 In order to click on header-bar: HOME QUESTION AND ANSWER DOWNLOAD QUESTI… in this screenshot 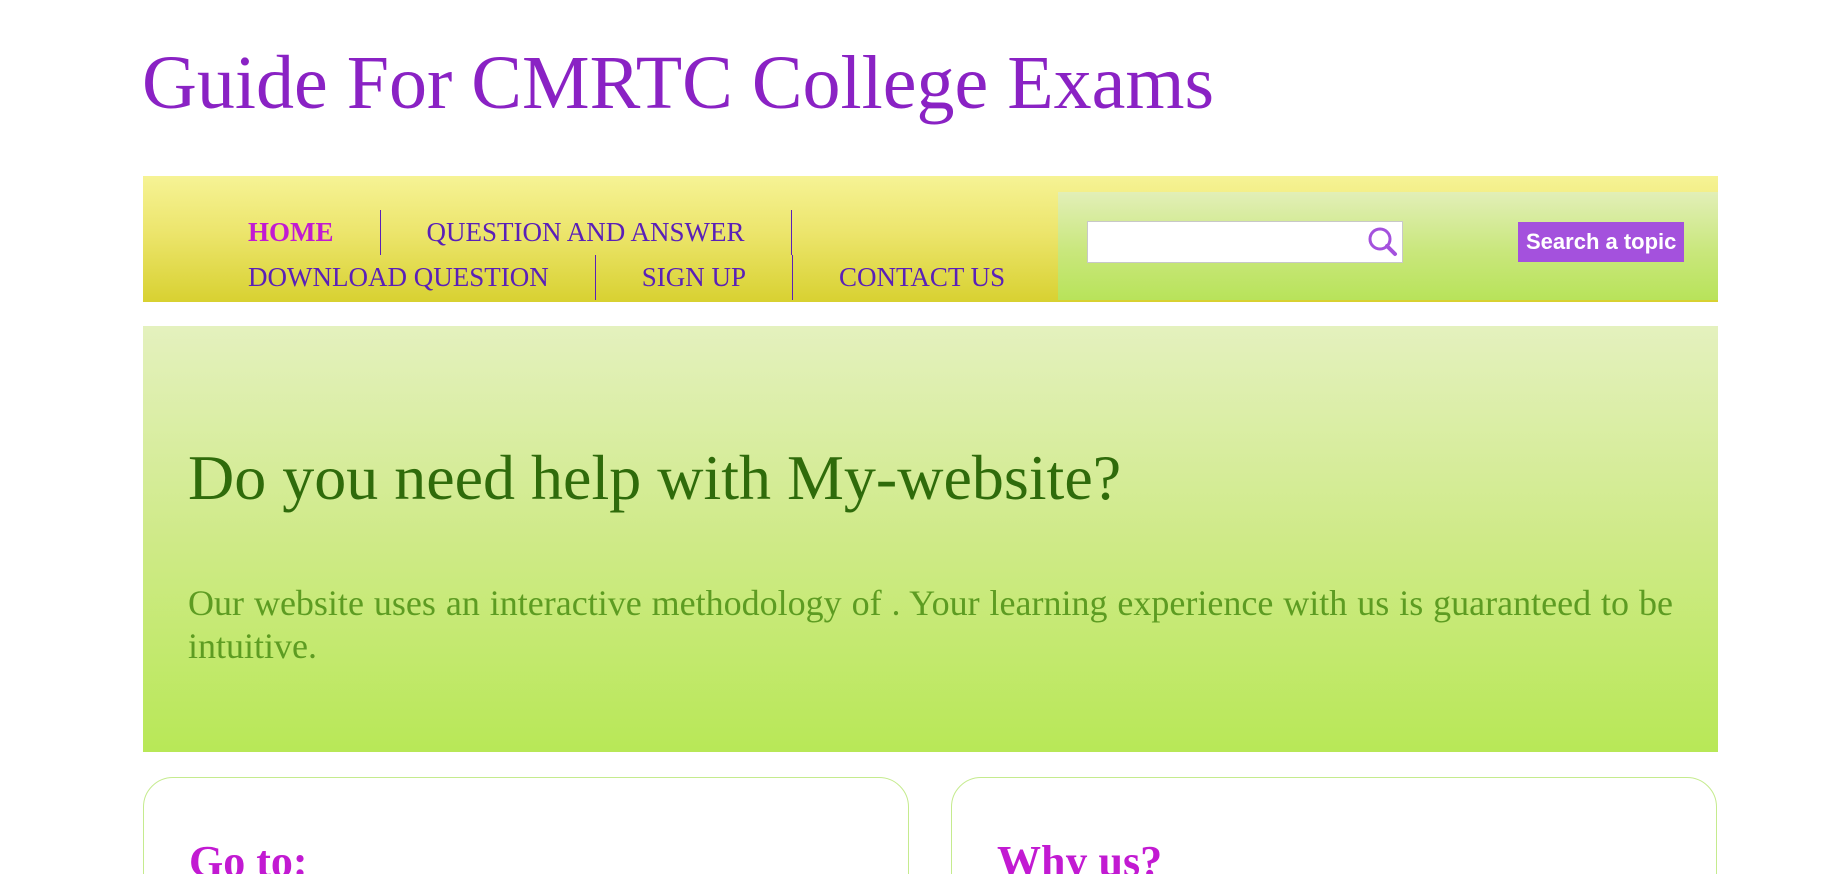, I will do `click(930, 239)`.